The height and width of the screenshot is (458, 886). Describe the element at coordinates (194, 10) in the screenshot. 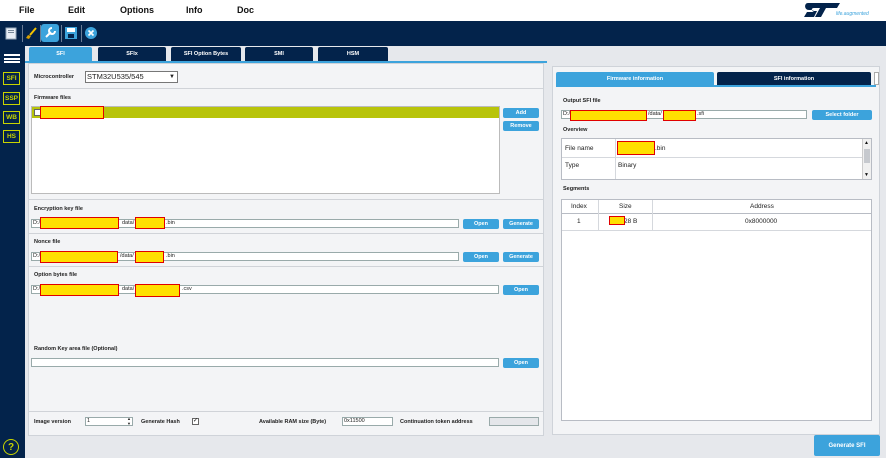

I see `menu-info: Info` at that location.